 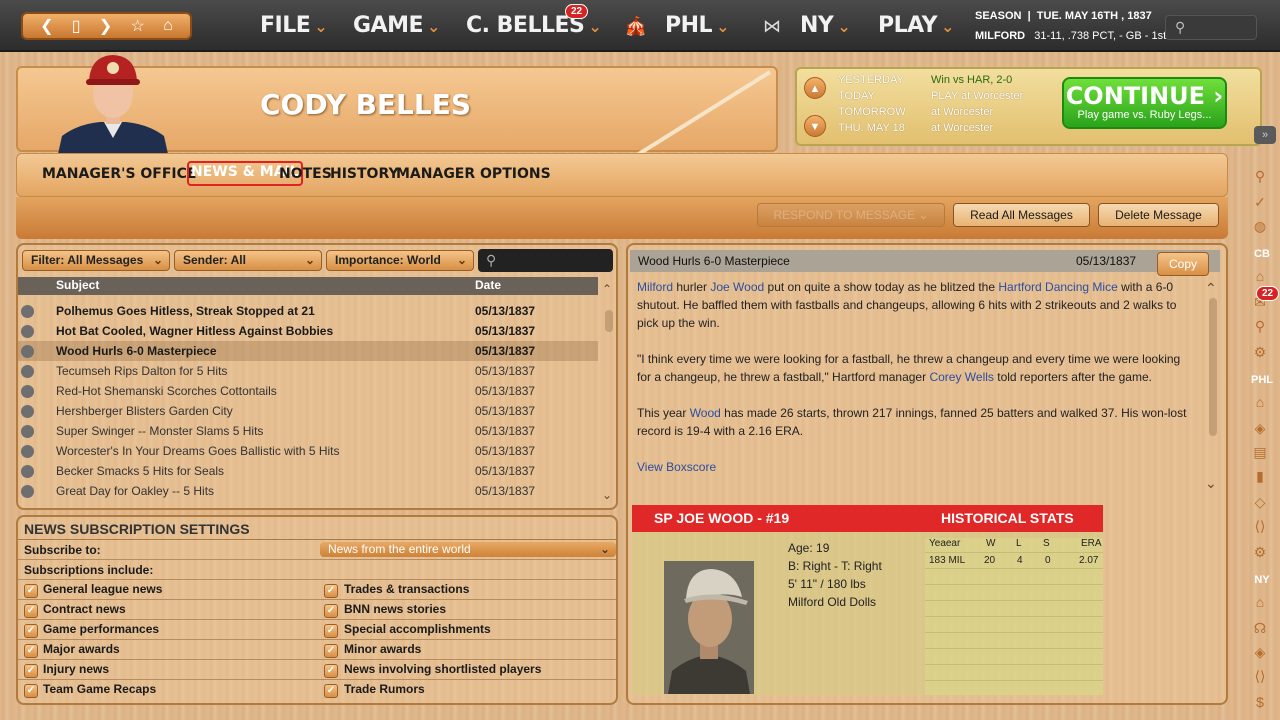 I want to click on read-all-button: Read All Messages, so click(x=1021, y=215).